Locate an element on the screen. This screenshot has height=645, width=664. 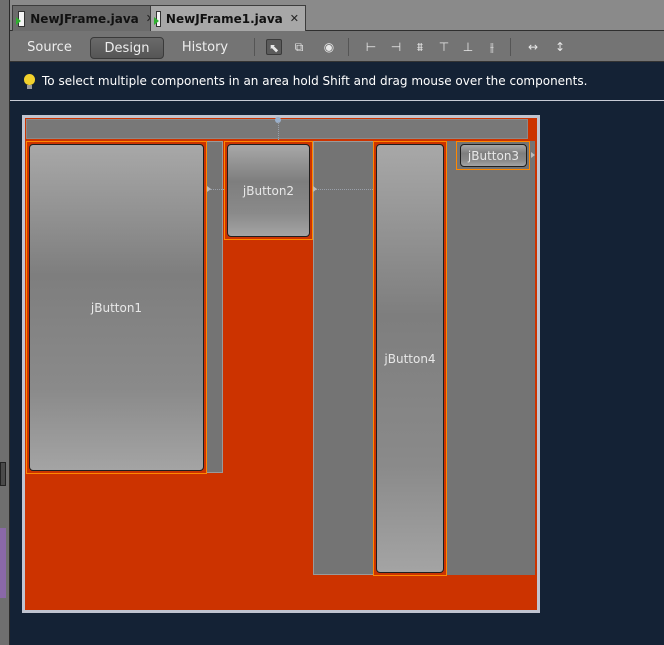
align-right-icon: ⊣ is located at coordinates (396, 47).